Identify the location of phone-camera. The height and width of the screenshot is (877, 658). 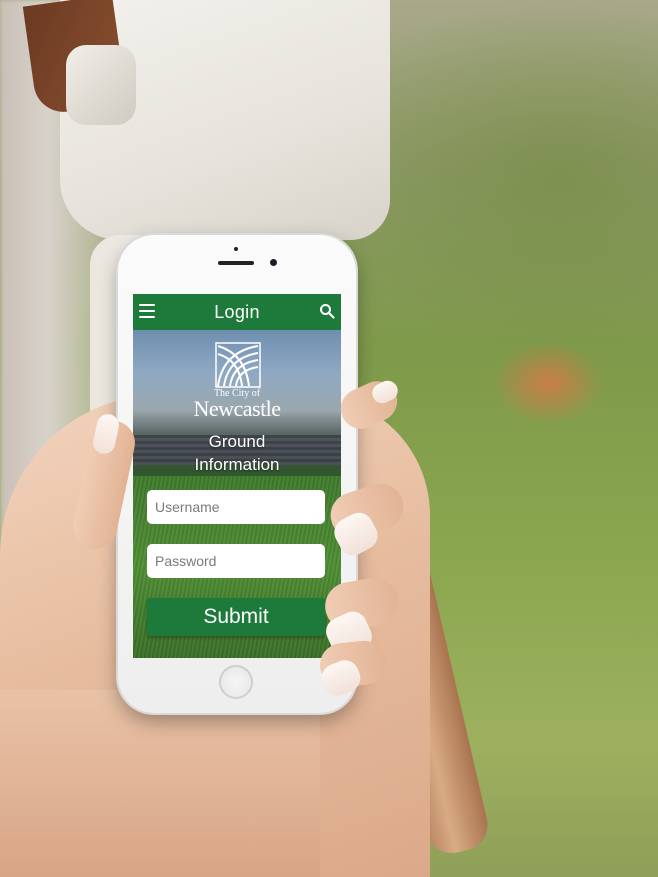
(273, 262).